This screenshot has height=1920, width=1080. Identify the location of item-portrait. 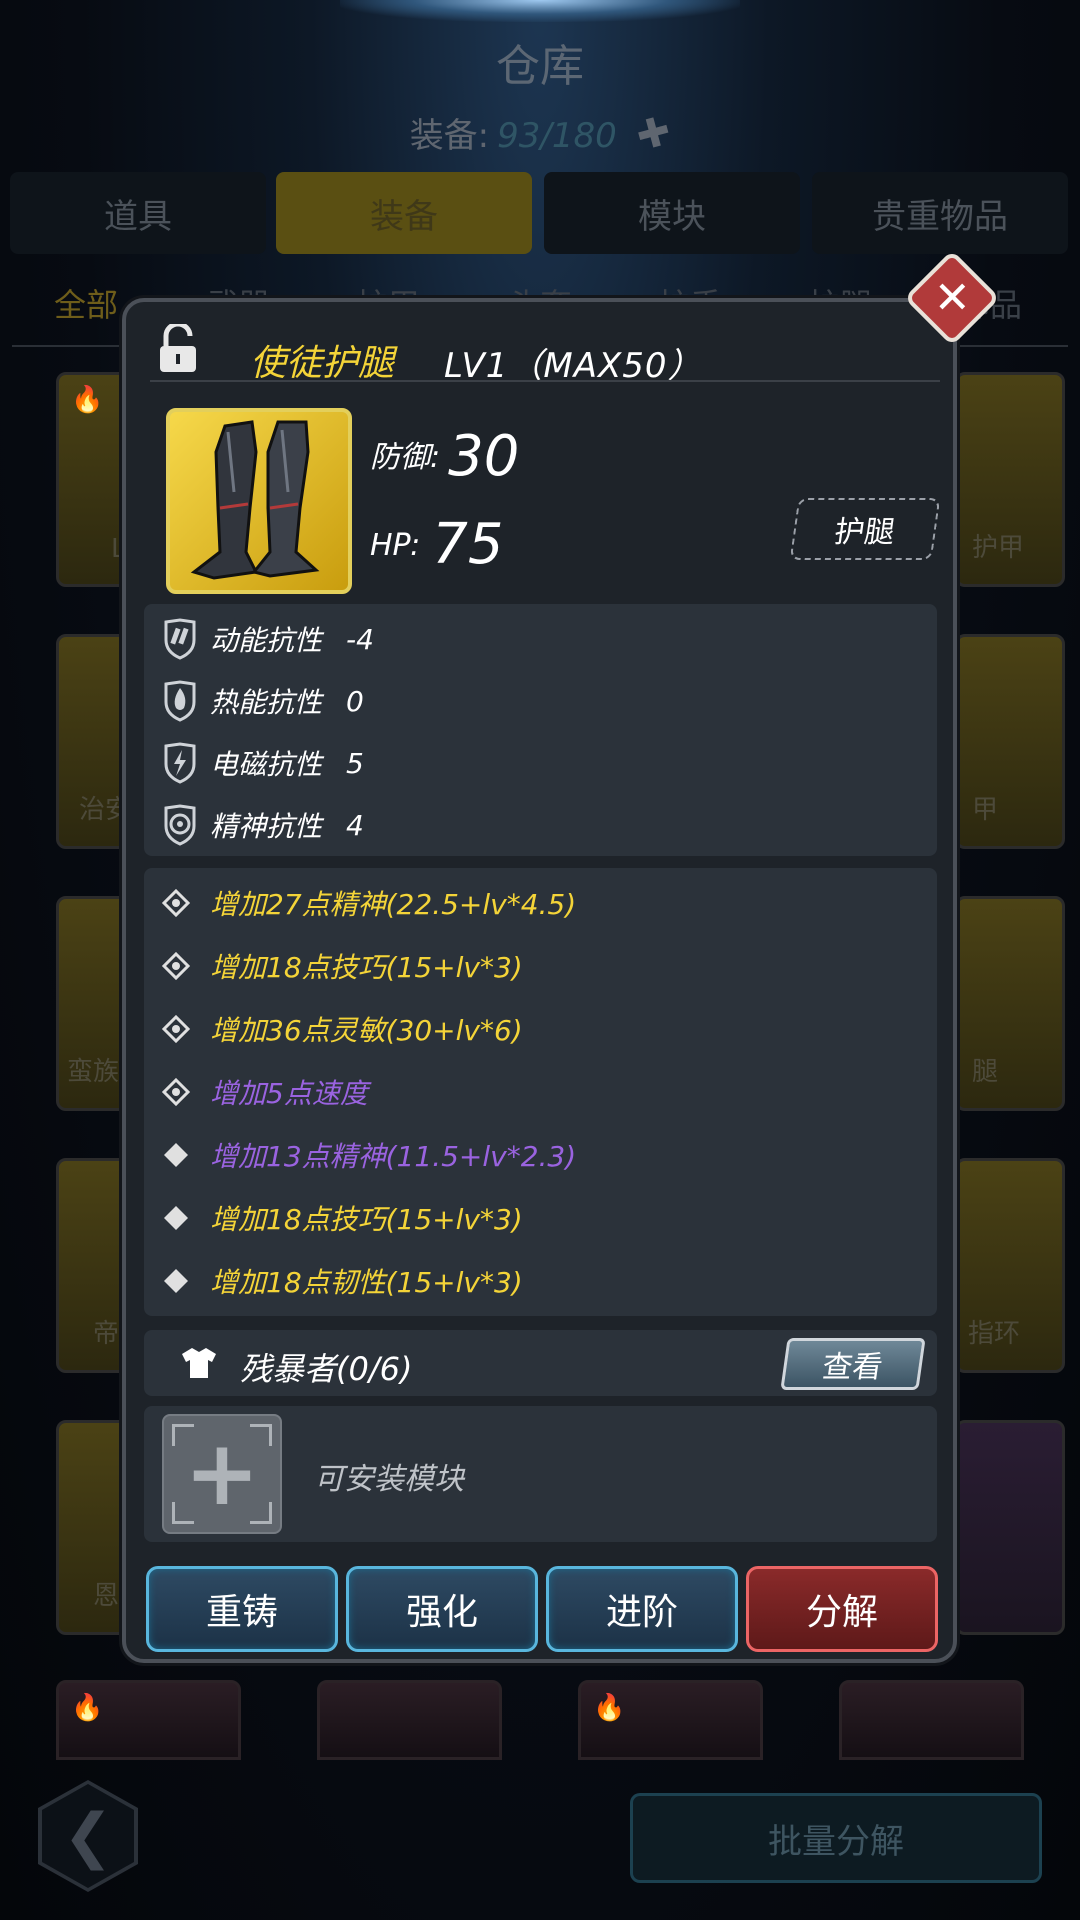
(259, 501).